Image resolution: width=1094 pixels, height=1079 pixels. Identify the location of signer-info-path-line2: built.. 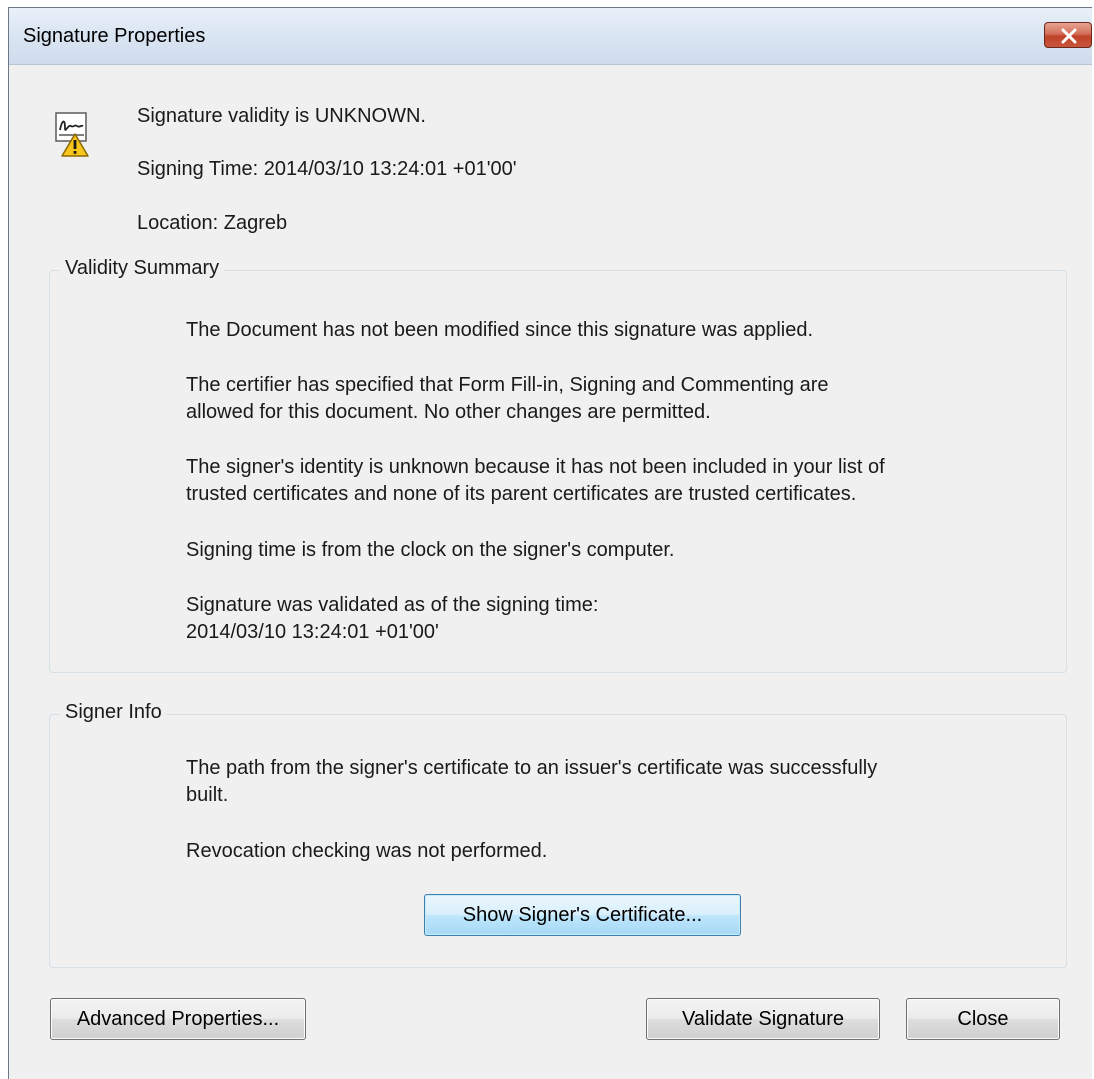
(207, 795).